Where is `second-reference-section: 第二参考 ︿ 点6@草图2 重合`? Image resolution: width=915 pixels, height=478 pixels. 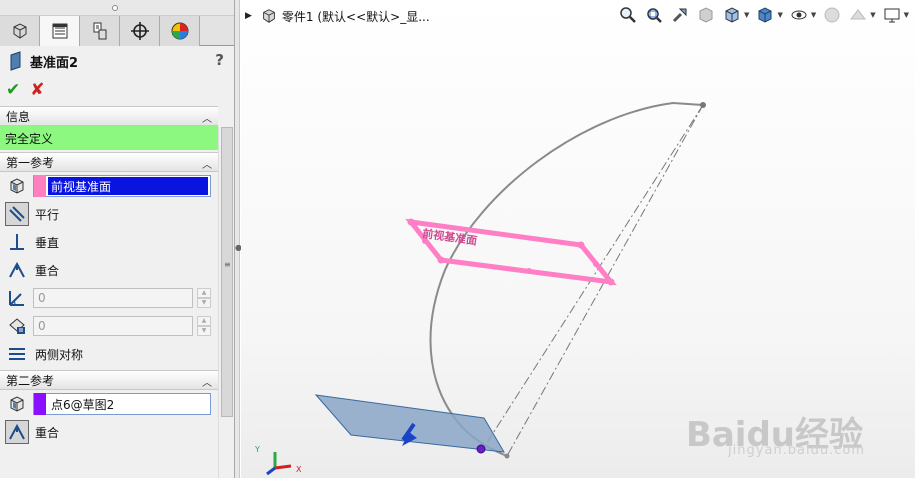 second-reference-section: 第二参考 ︿ 点6@草图2 重合 is located at coordinates (109, 408).